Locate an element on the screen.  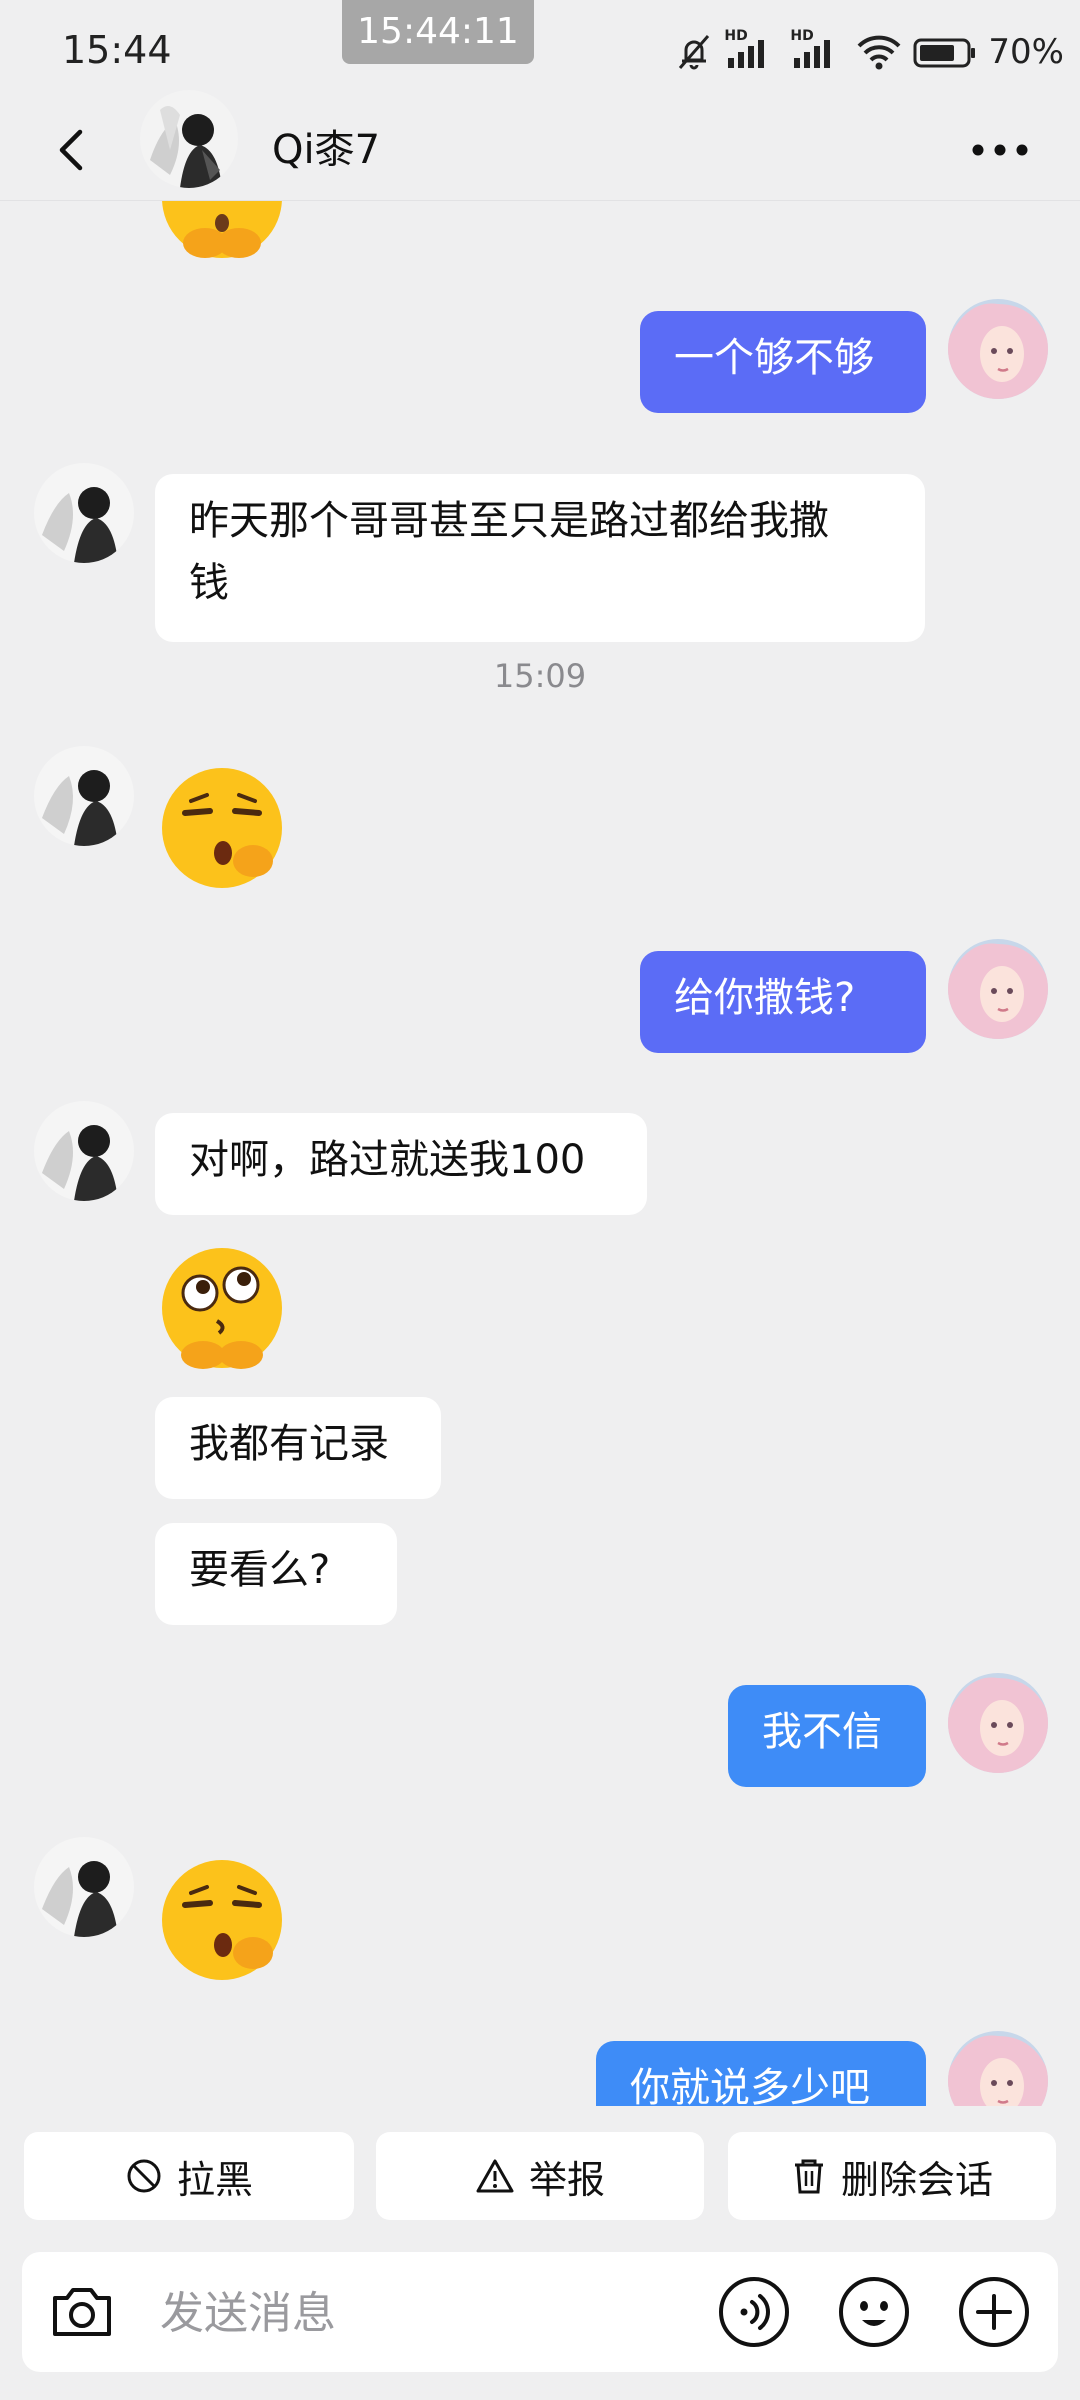
incoming-message: 我都有记录 is located at coordinates (298, 1448).